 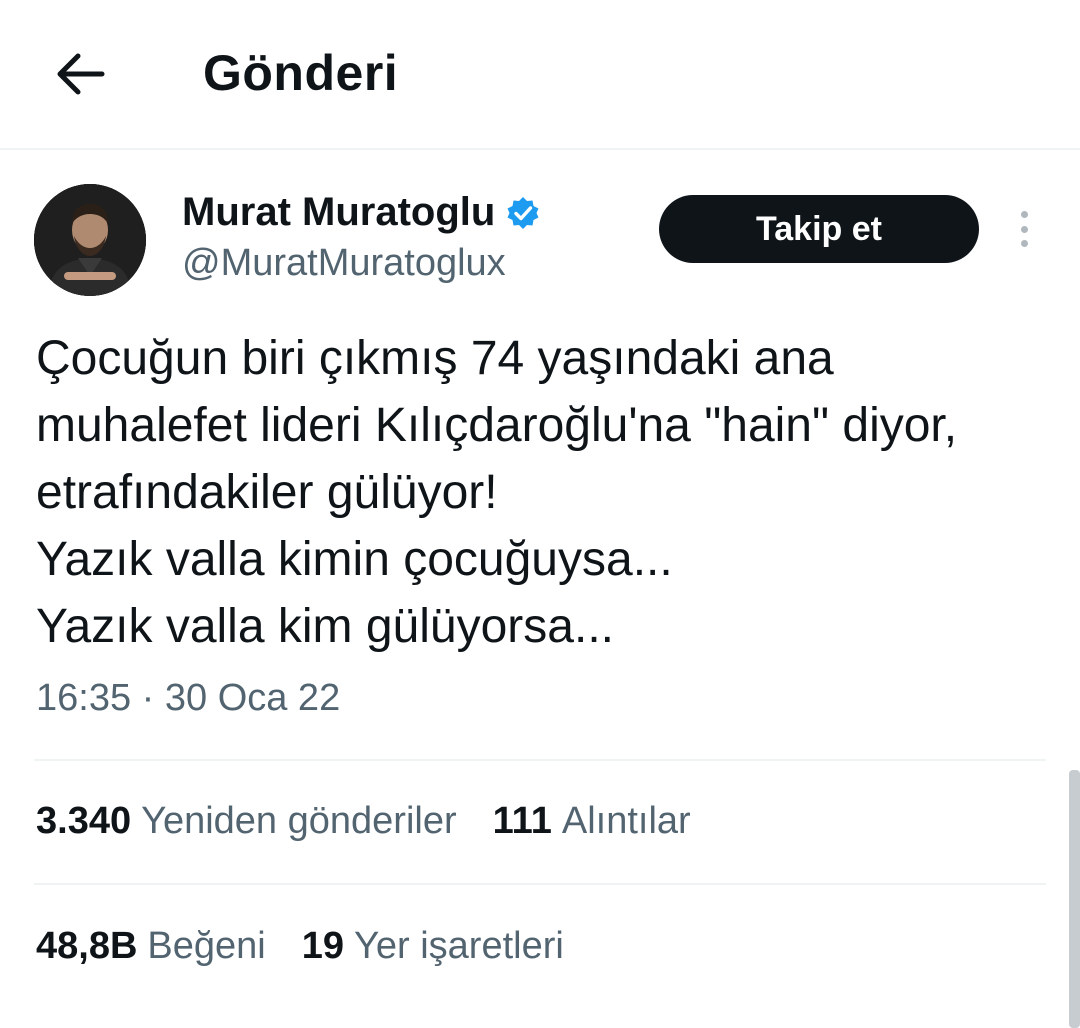 What do you see at coordinates (87, 946) in the screenshot?
I see `likes-count: 48,8B` at bounding box center [87, 946].